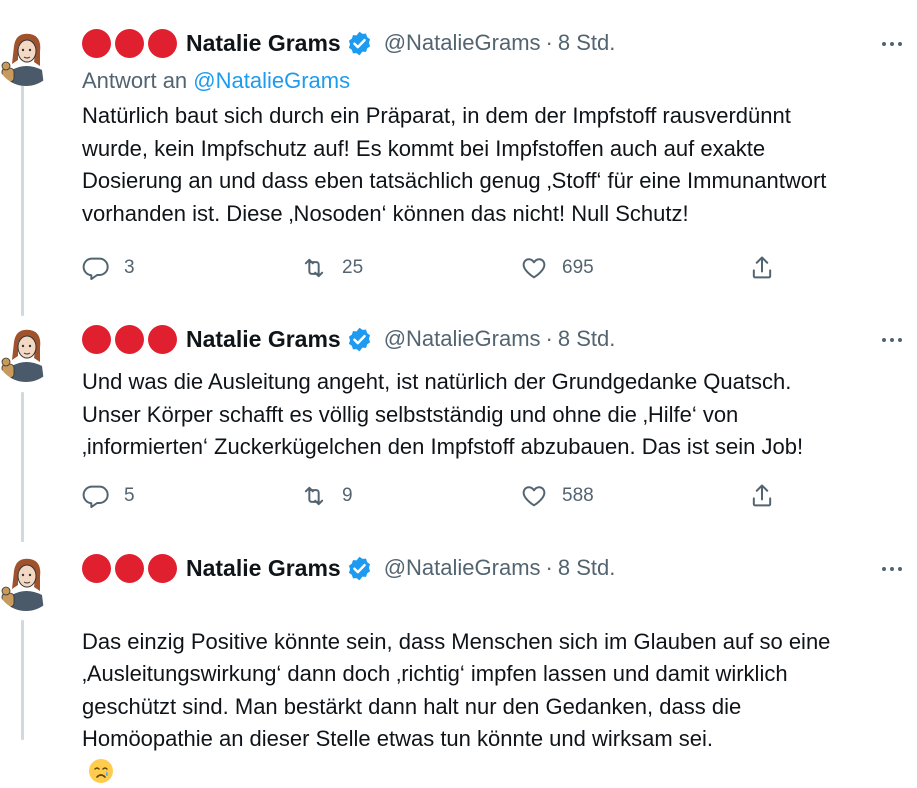  I want to click on retweet-button: 25, so click(331, 268).